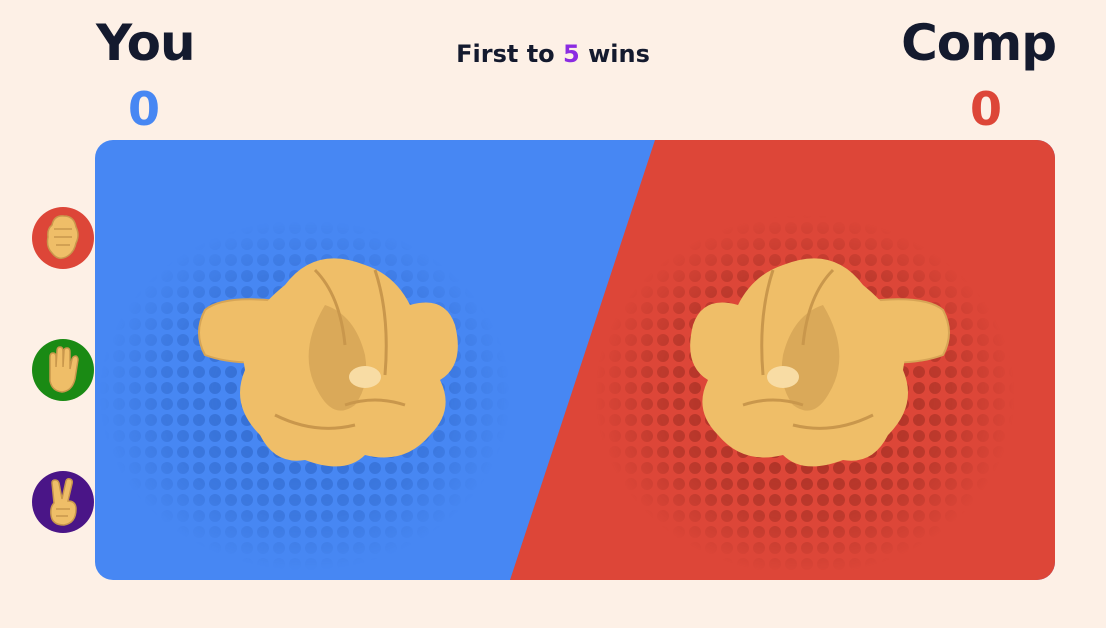 Image resolution: width=1106 pixels, height=628 pixels. I want to click on scissors-choice-button, so click(63, 502).